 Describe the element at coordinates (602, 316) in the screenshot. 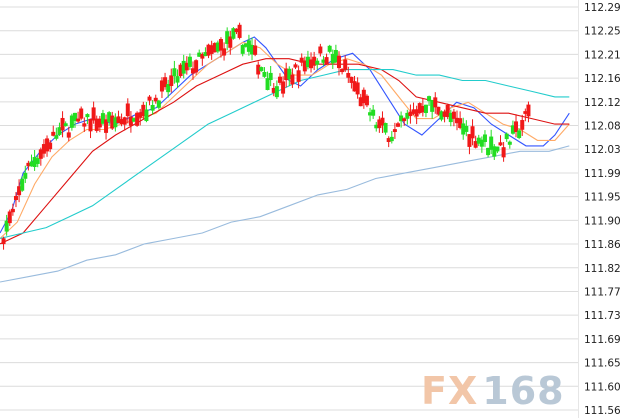

I see `y-tick-label: 111.73` at that location.